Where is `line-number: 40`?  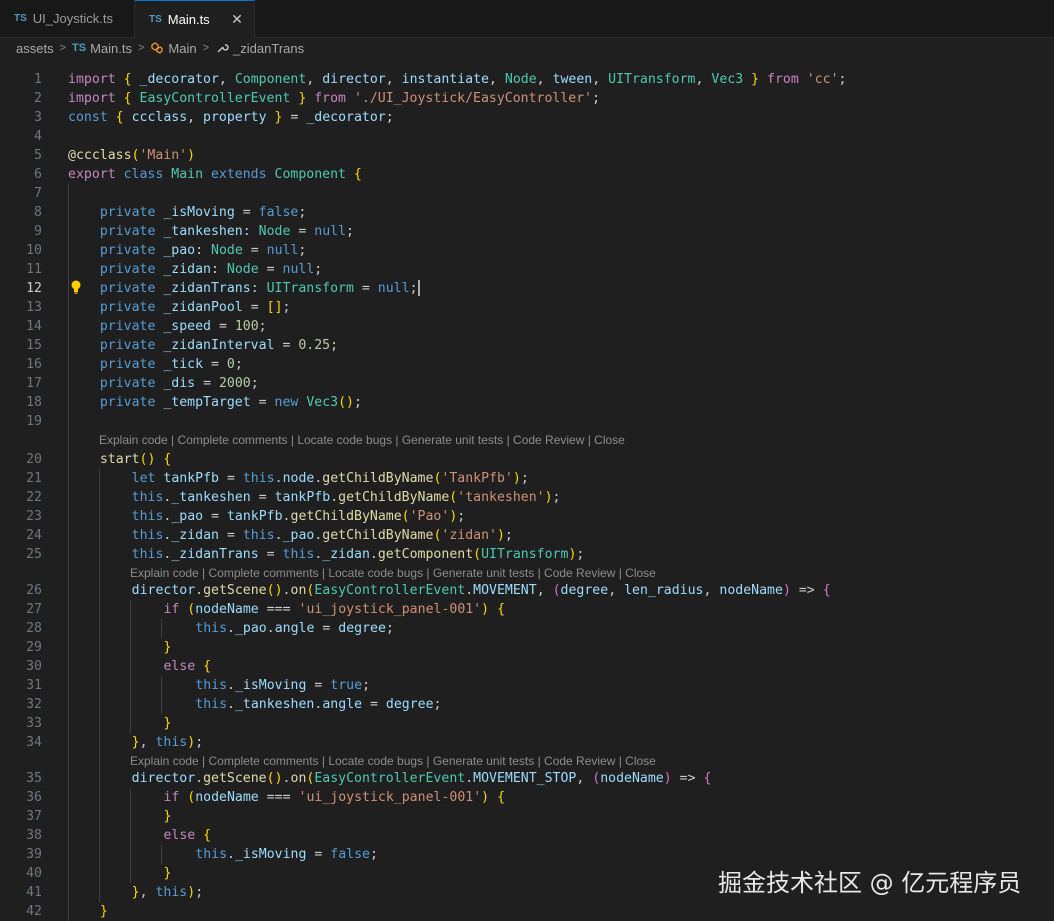
line-number: 40 is located at coordinates (34, 873).